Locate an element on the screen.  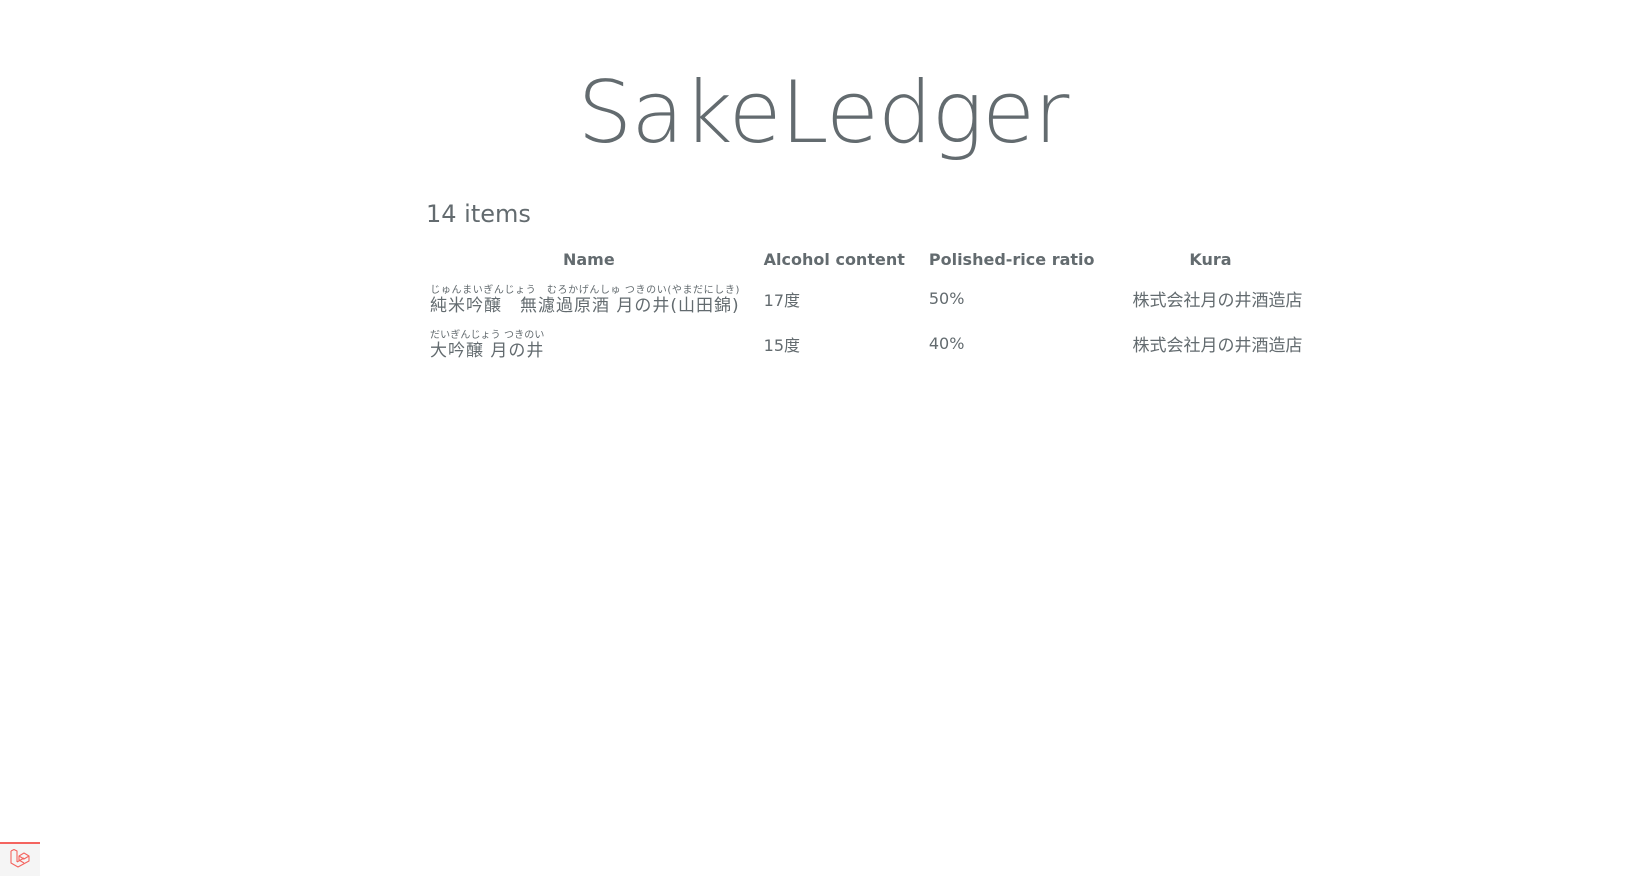
column-header-name: Name is located at coordinates (588, 259).